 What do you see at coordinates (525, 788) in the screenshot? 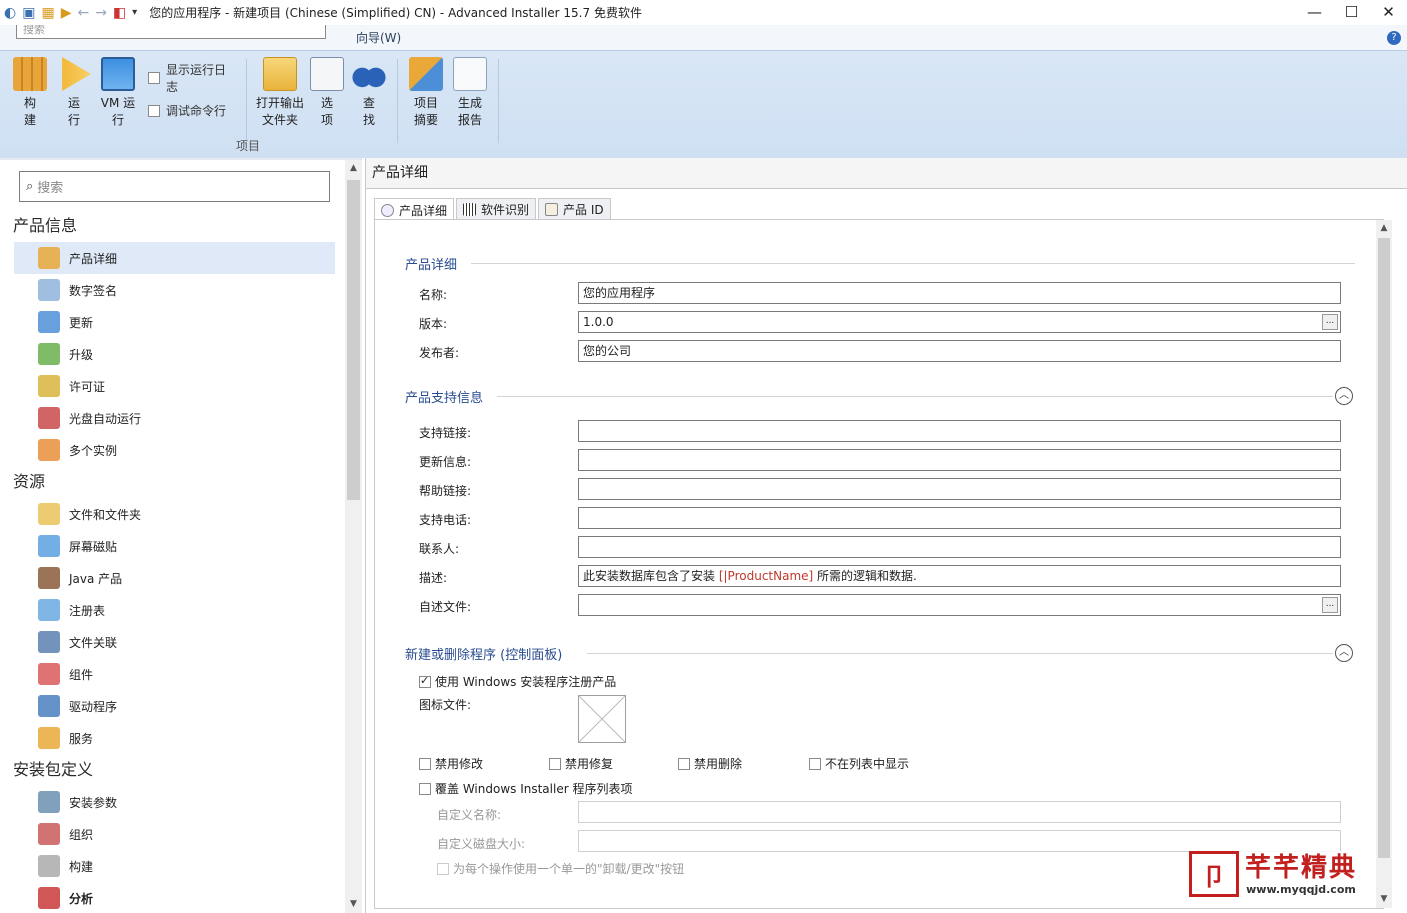
I see `override-entry-checkbox: 覆盖 Windows Installer 程序列表项` at bounding box center [525, 788].